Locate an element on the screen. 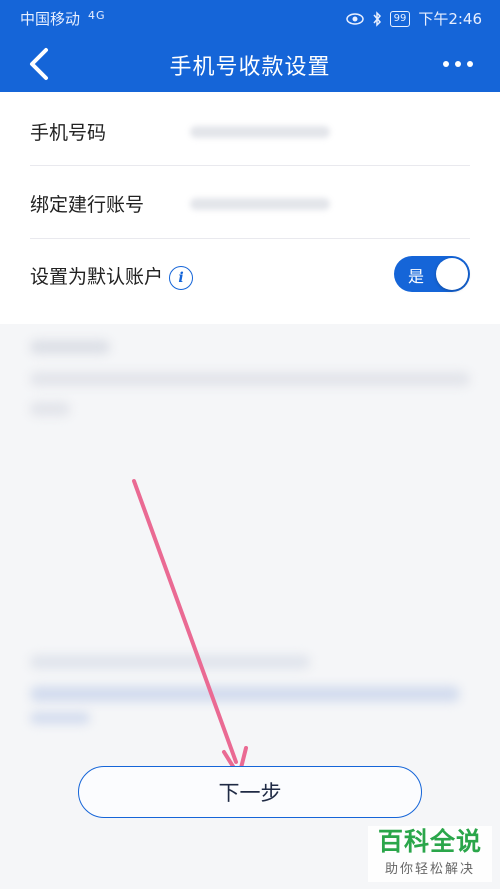  status-bar: 中国移动 4G 99 下午2:46 is located at coordinates (250, 17).